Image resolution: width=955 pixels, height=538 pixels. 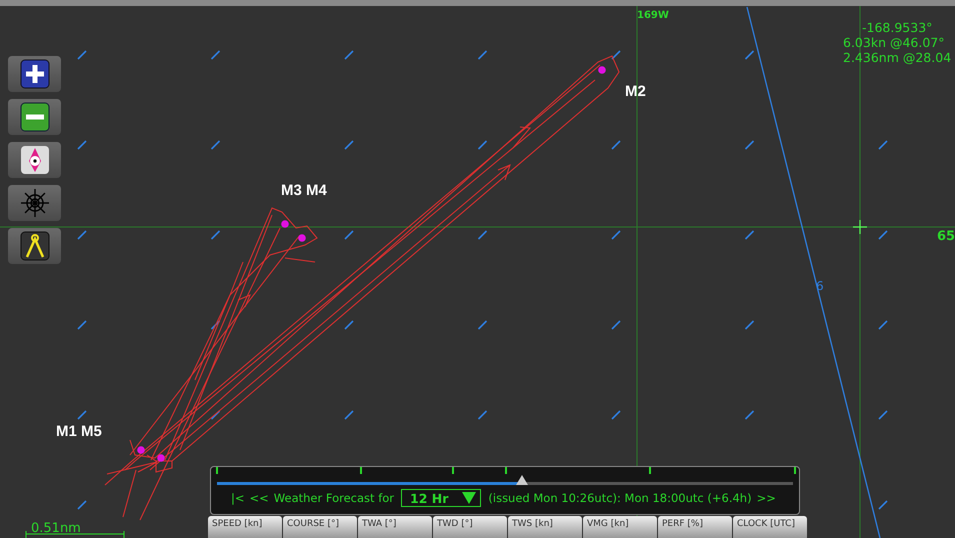 I want to click on grid-label: 169W, so click(x=653, y=15).